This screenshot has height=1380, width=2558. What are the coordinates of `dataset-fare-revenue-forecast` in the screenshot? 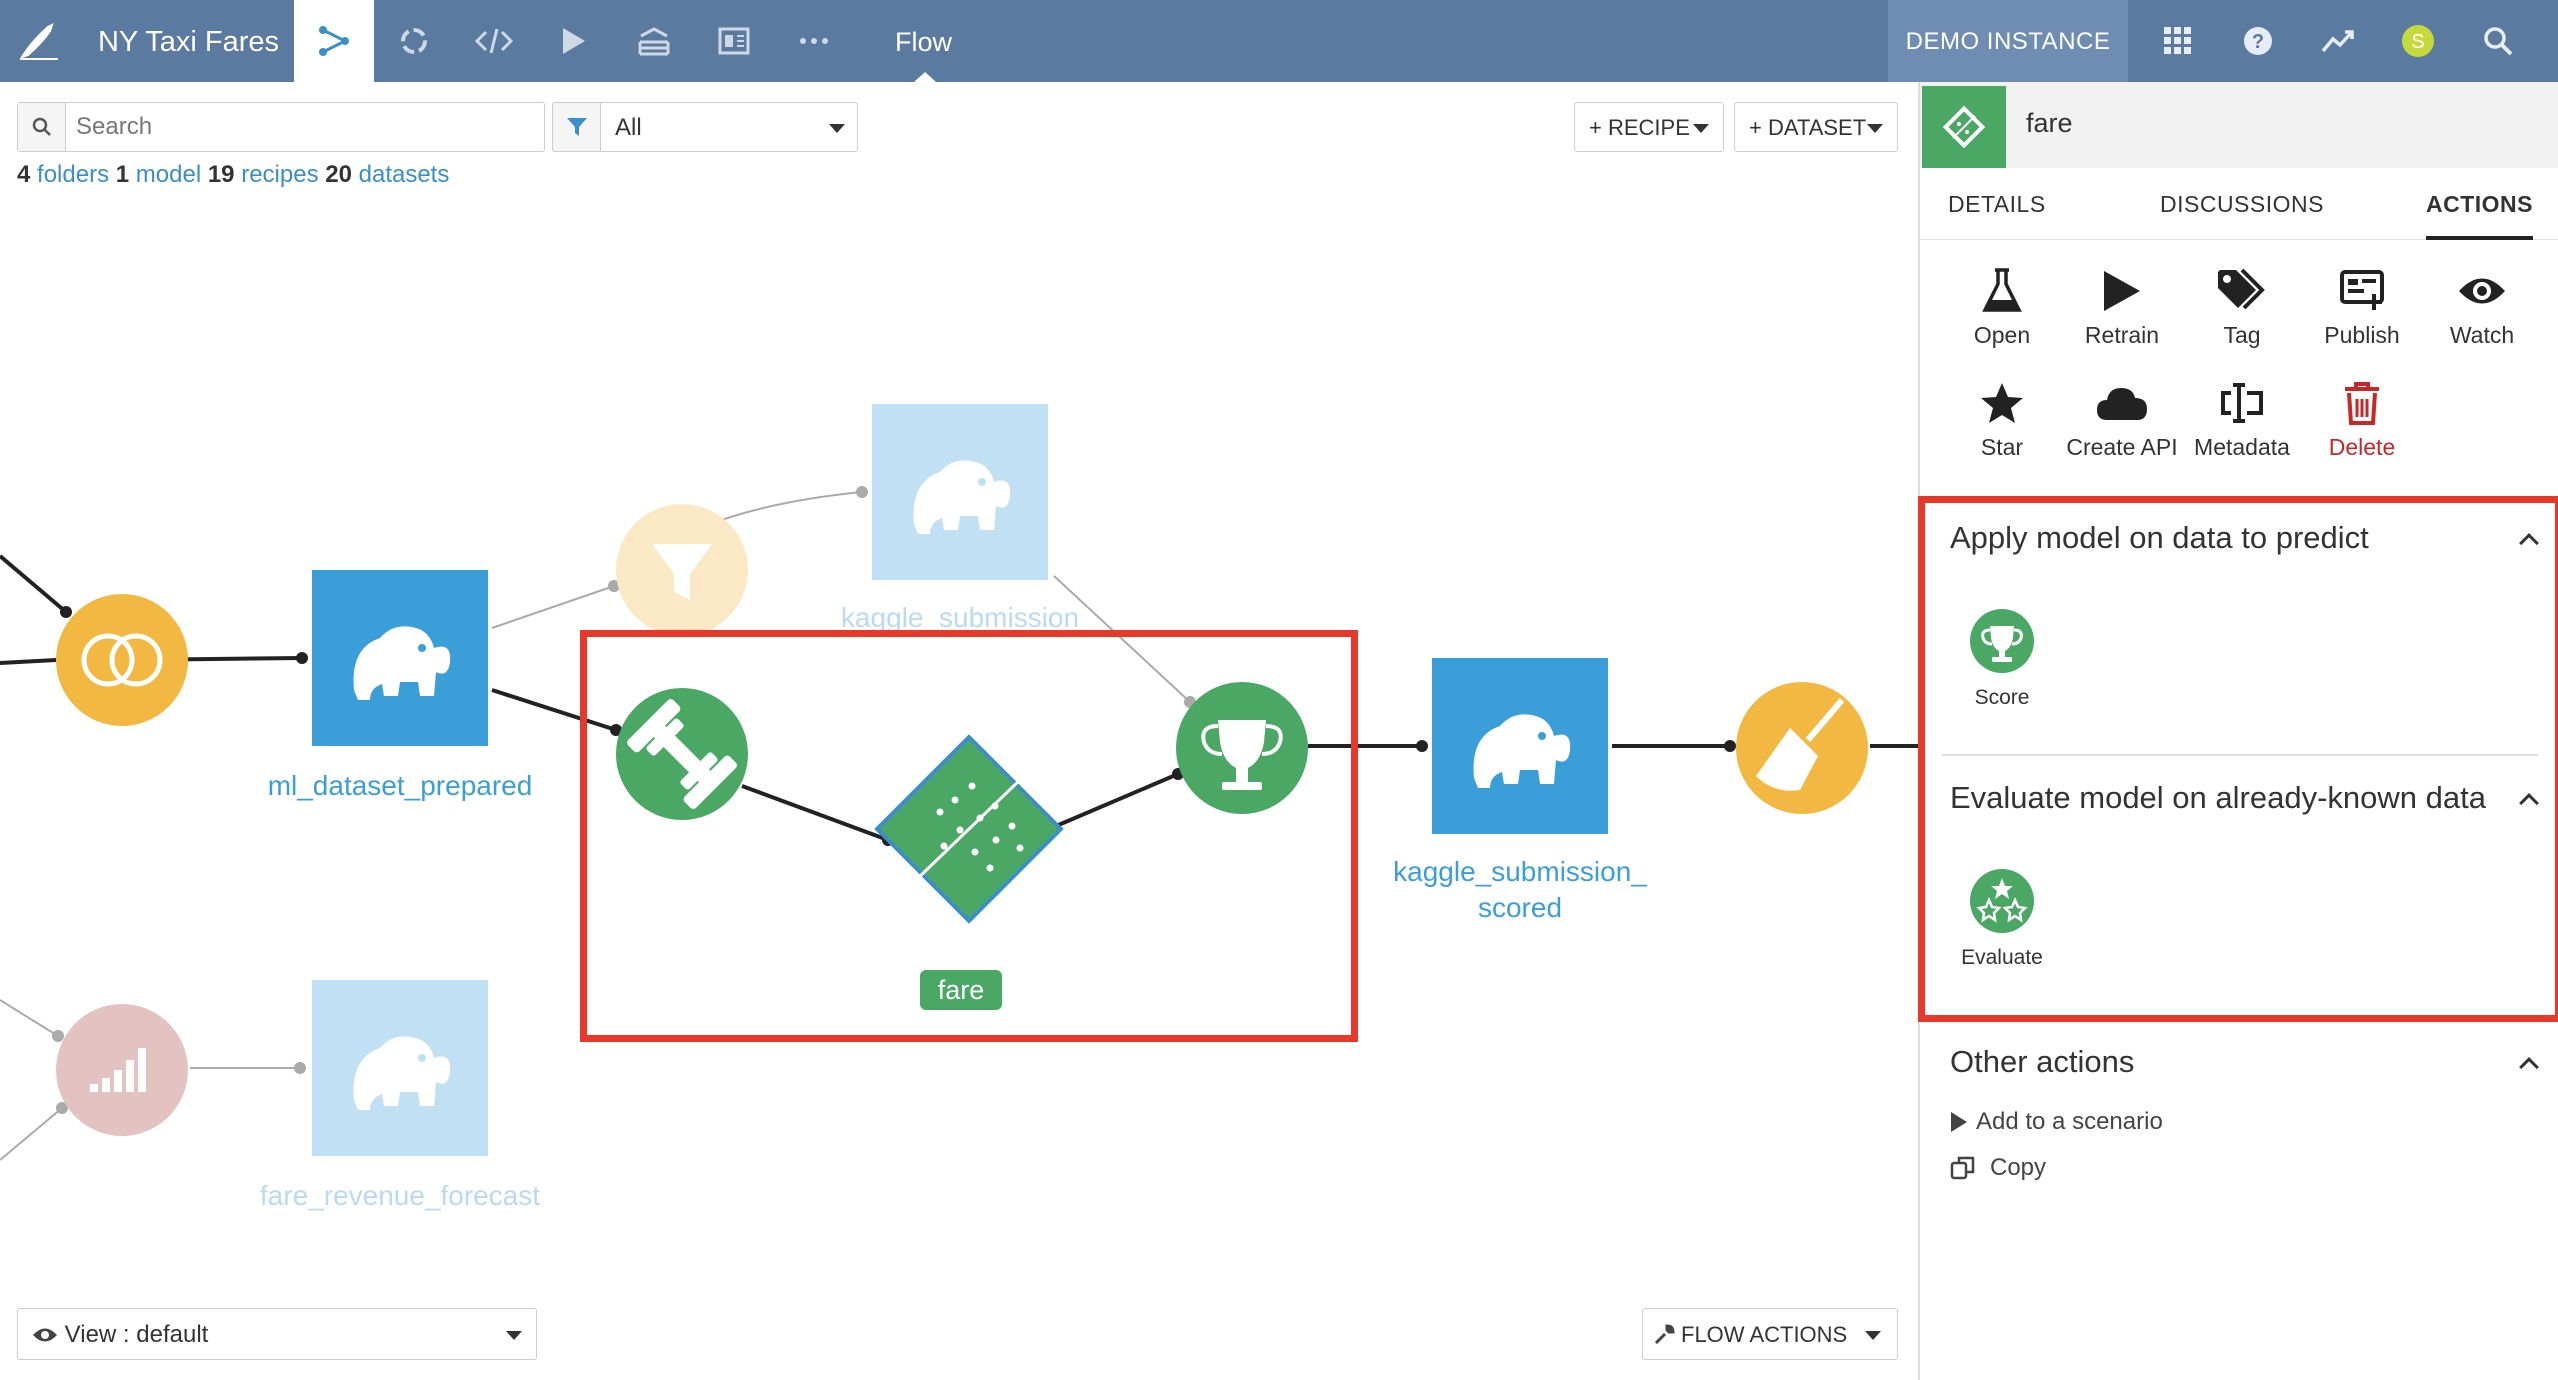 It's located at (400, 1068).